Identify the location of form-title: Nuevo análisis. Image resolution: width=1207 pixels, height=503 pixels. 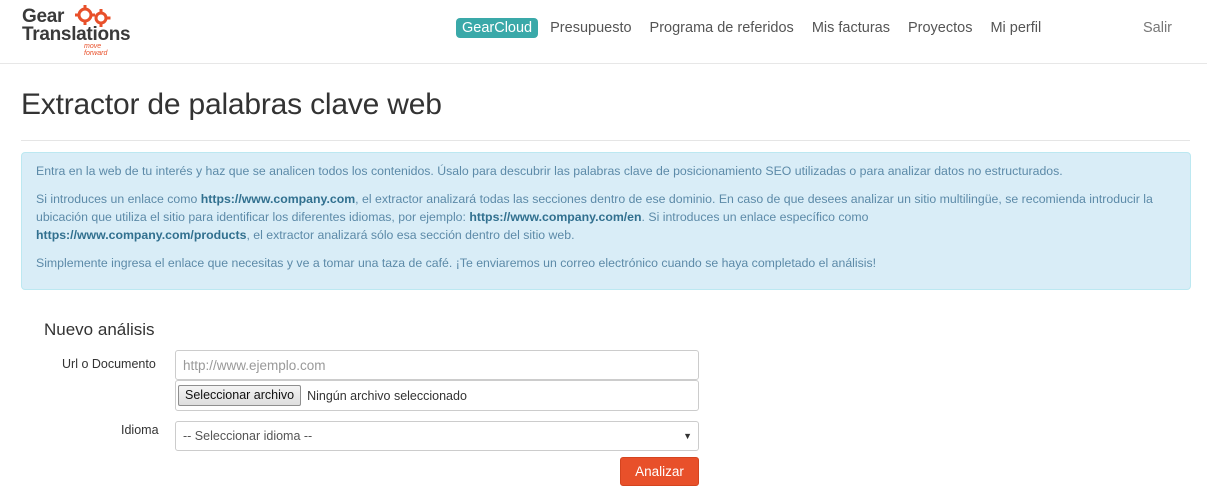
(99, 329).